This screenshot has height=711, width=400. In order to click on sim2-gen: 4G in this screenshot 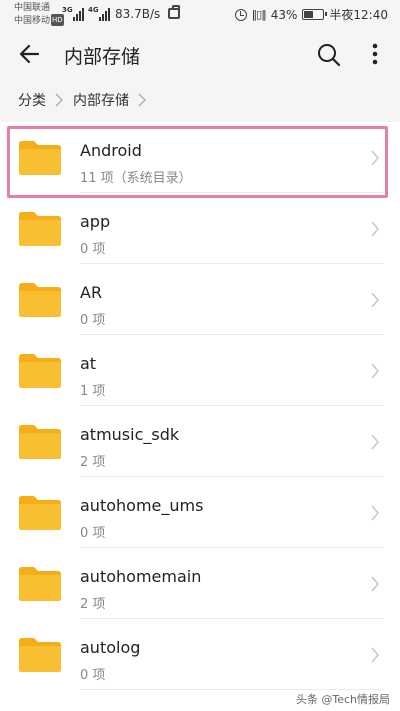, I will do `click(93, 10)`.